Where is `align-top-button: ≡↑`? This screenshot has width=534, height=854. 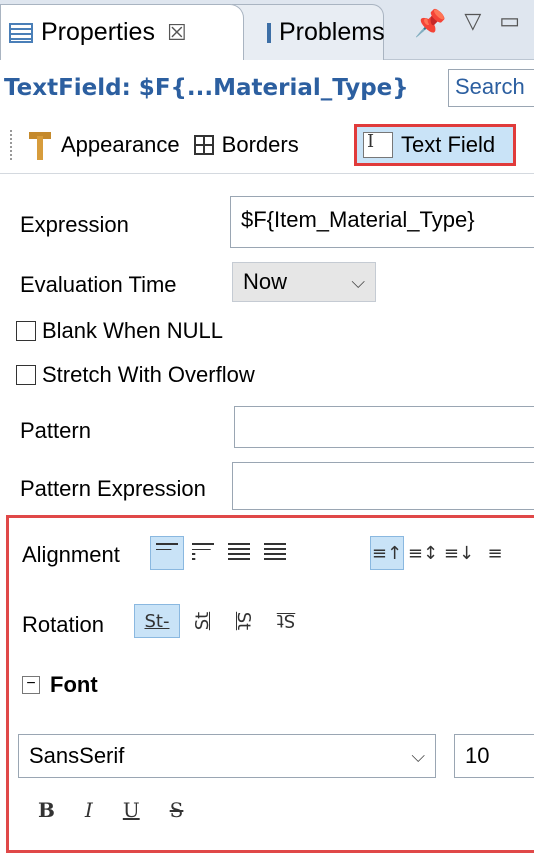
align-top-button: ≡↑ is located at coordinates (387, 553).